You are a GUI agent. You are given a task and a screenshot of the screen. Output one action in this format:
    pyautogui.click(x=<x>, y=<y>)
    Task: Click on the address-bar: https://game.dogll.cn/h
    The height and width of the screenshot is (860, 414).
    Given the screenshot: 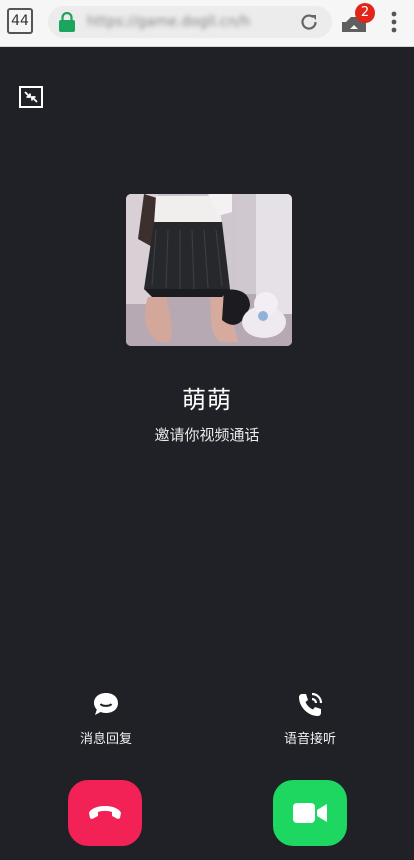 What is the action you would take?
    pyautogui.click(x=190, y=22)
    